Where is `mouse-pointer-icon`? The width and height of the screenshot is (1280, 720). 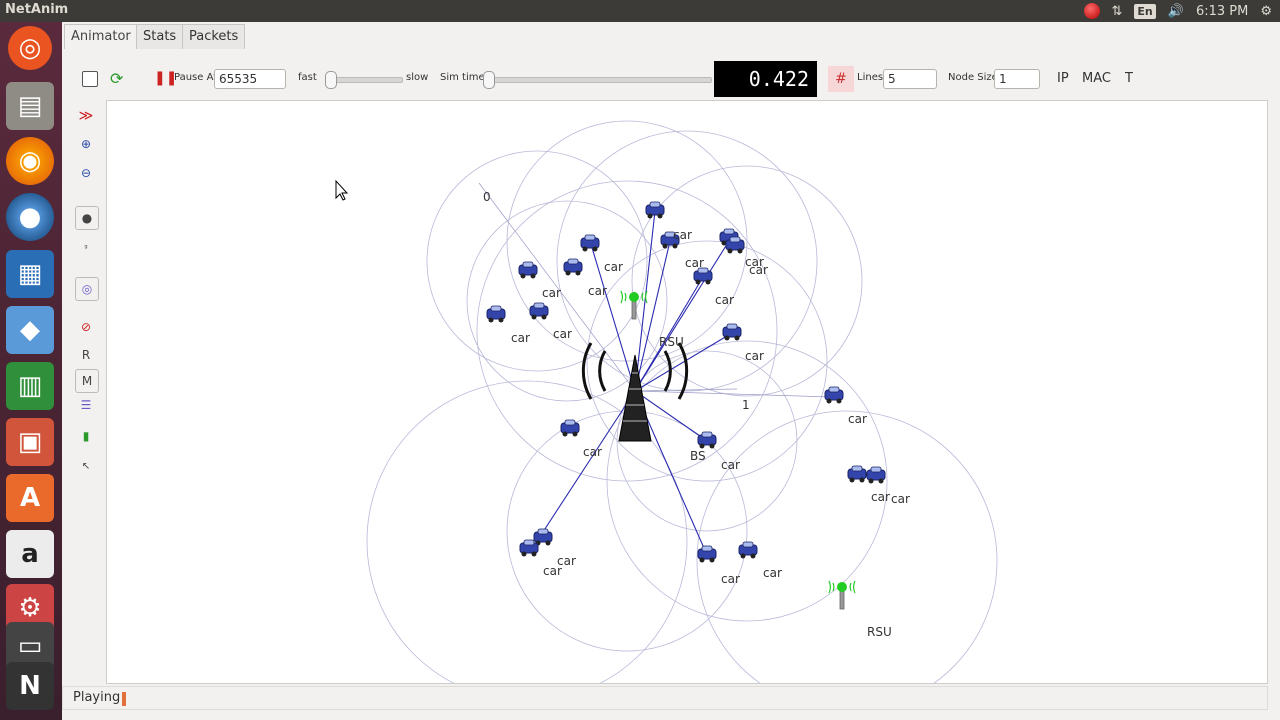 mouse-pointer-icon is located at coordinates (342, 190).